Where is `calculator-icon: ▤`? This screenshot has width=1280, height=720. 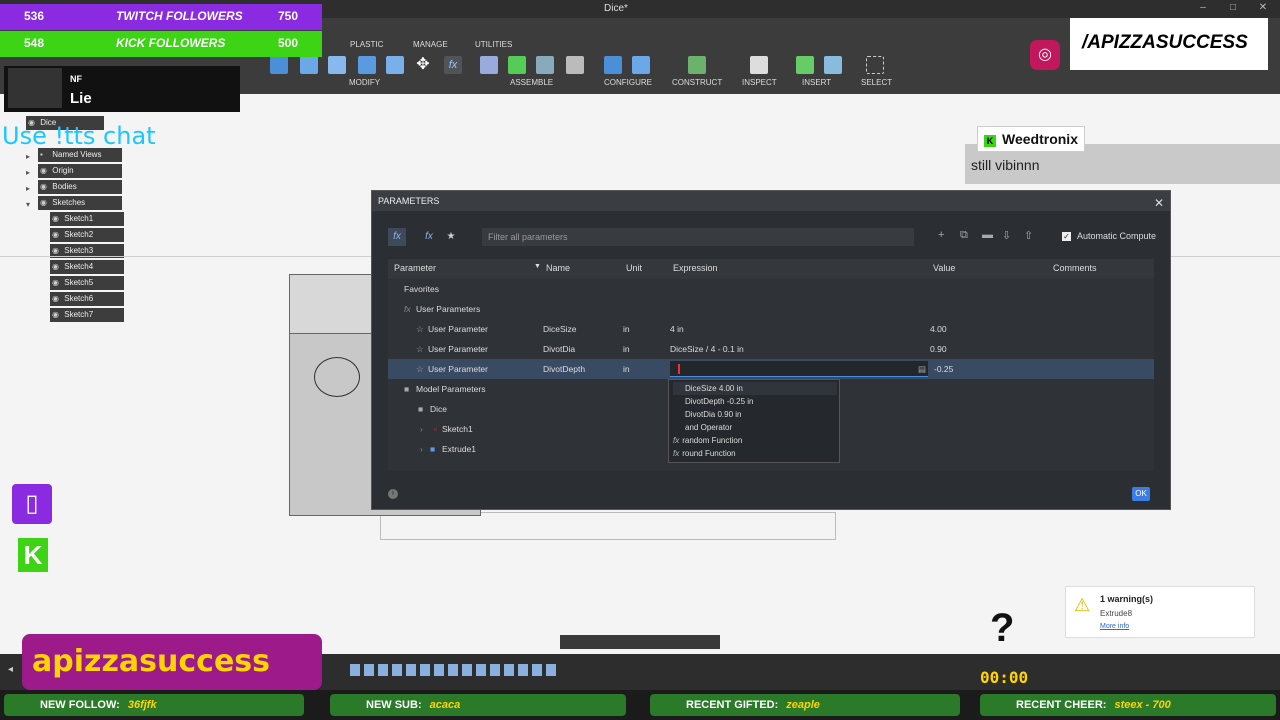
calculator-icon: ▤ is located at coordinates (922, 369).